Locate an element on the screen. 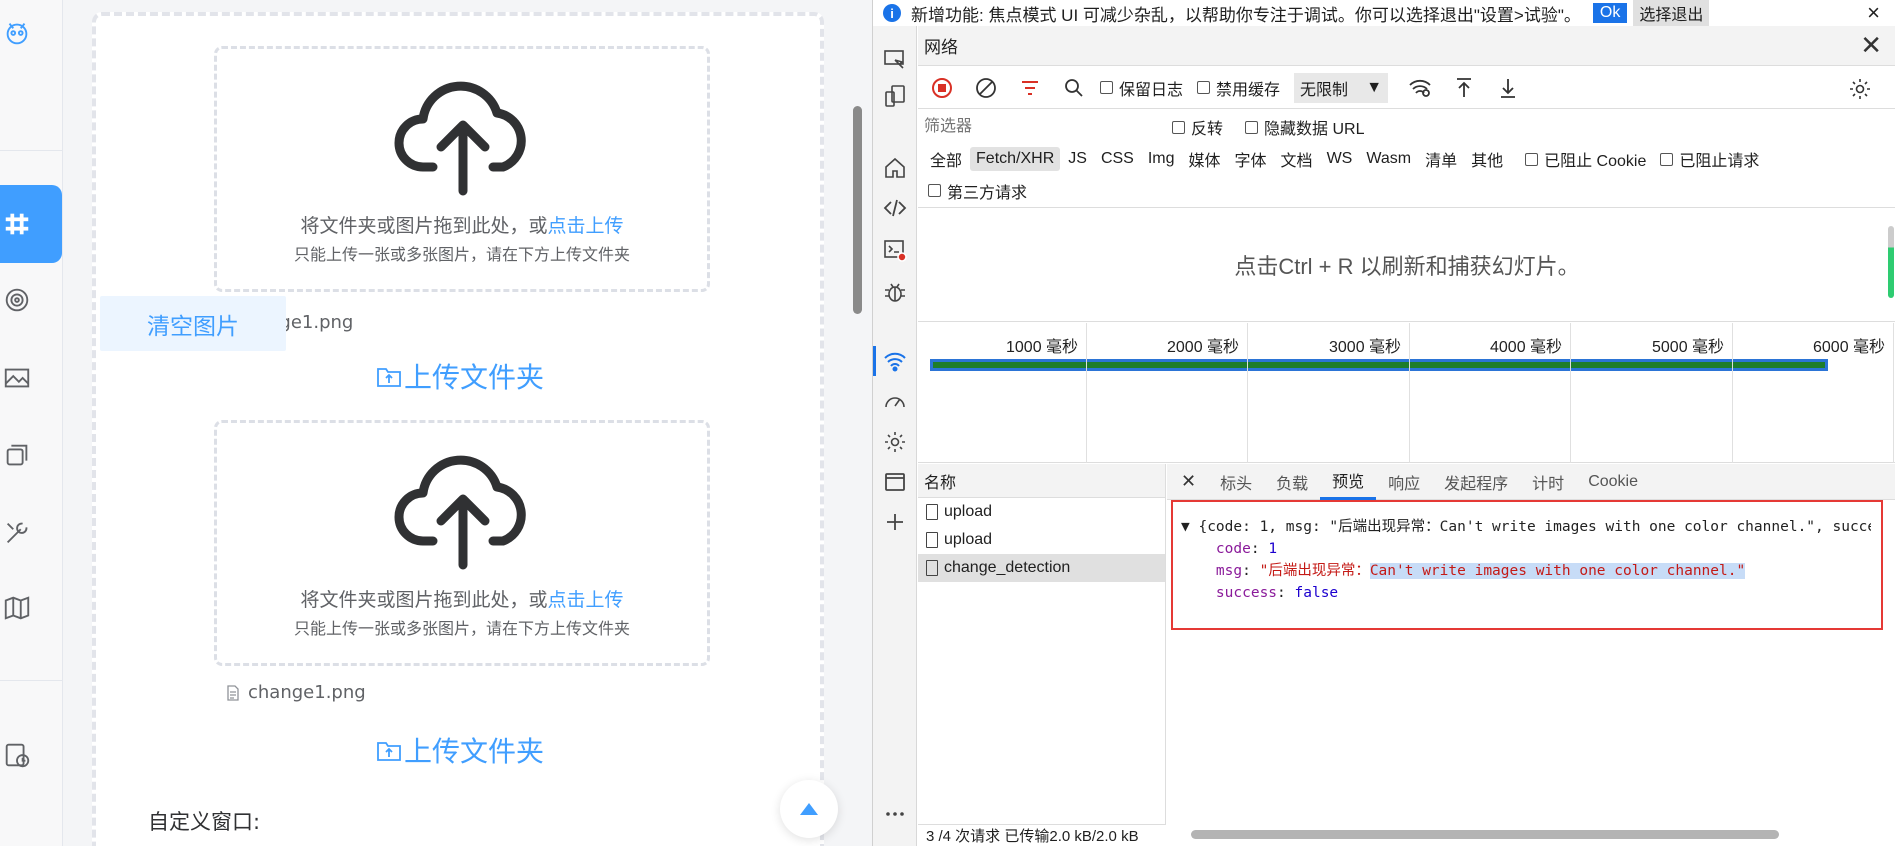  timeline-gridline is located at coordinates (1893, 393).